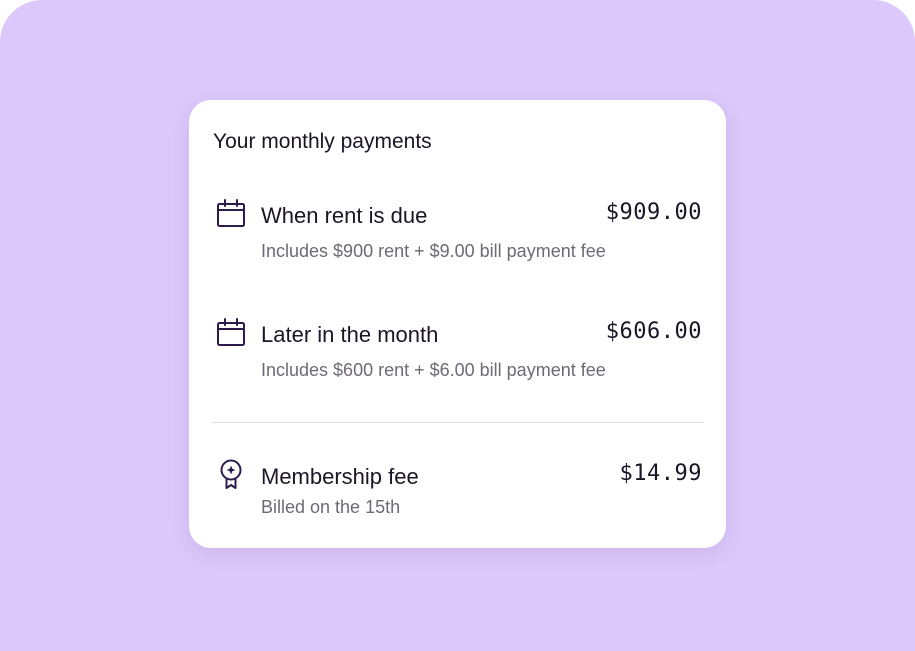  What do you see at coordinates (660, 473) in the screenshot?
I see `membership-amount: $14.99` at bounding box center [660, 473].